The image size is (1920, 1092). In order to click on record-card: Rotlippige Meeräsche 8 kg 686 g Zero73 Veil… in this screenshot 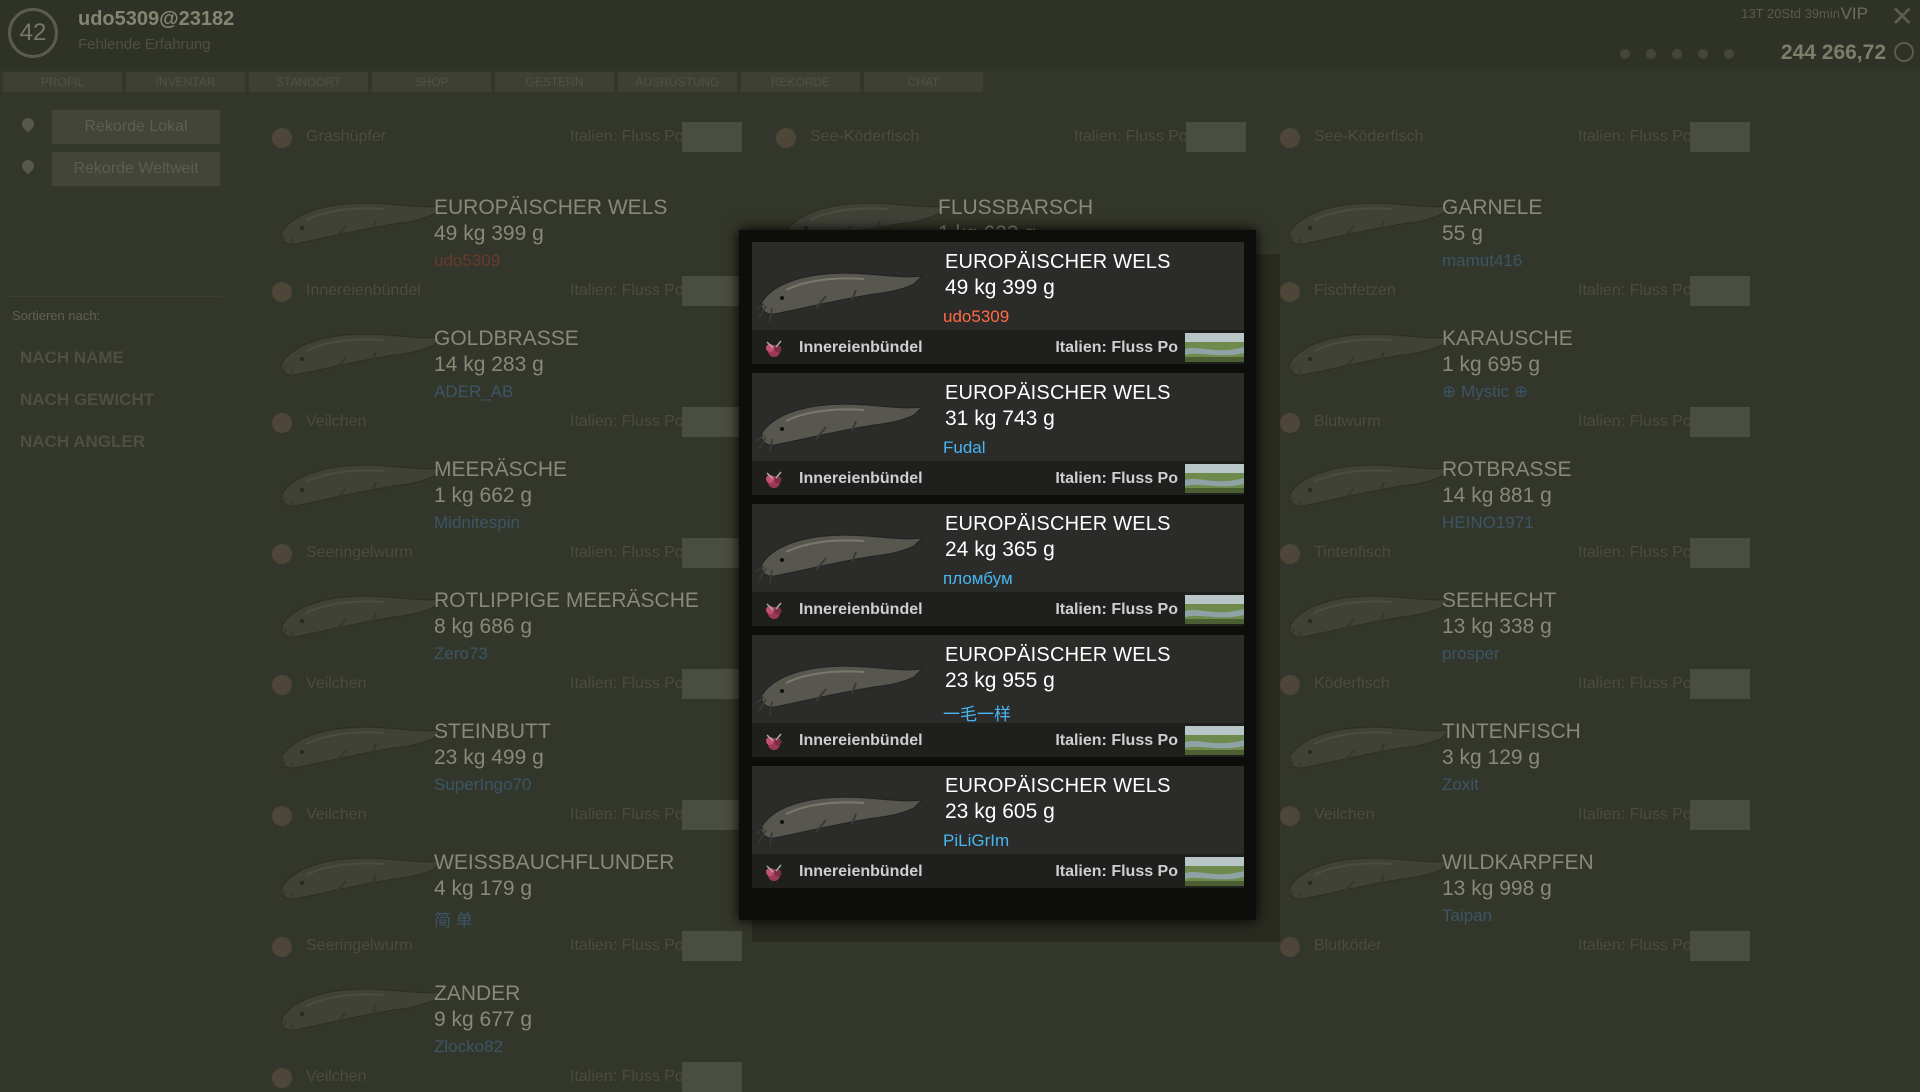, I will do `click(503, 626)`.